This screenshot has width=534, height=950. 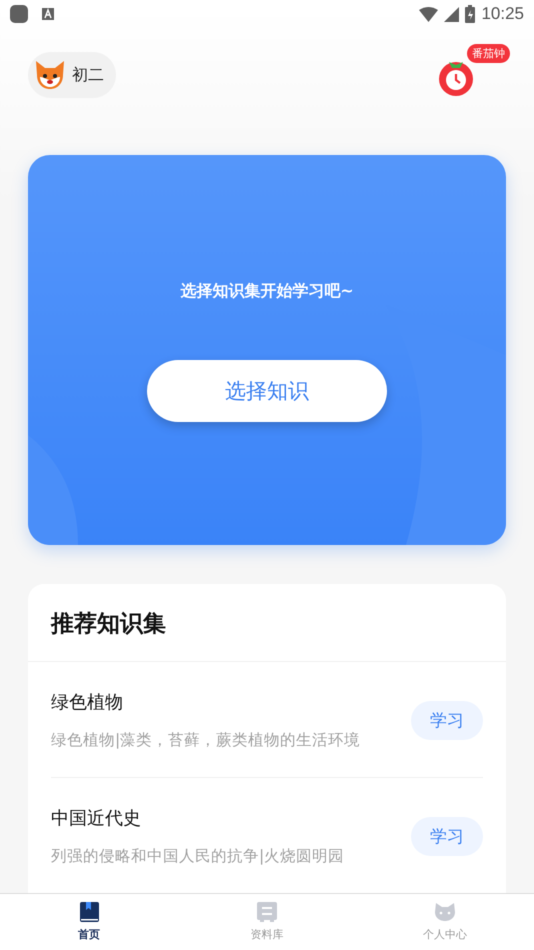 I want to click on fox-icon, so click(x=50, y=75).